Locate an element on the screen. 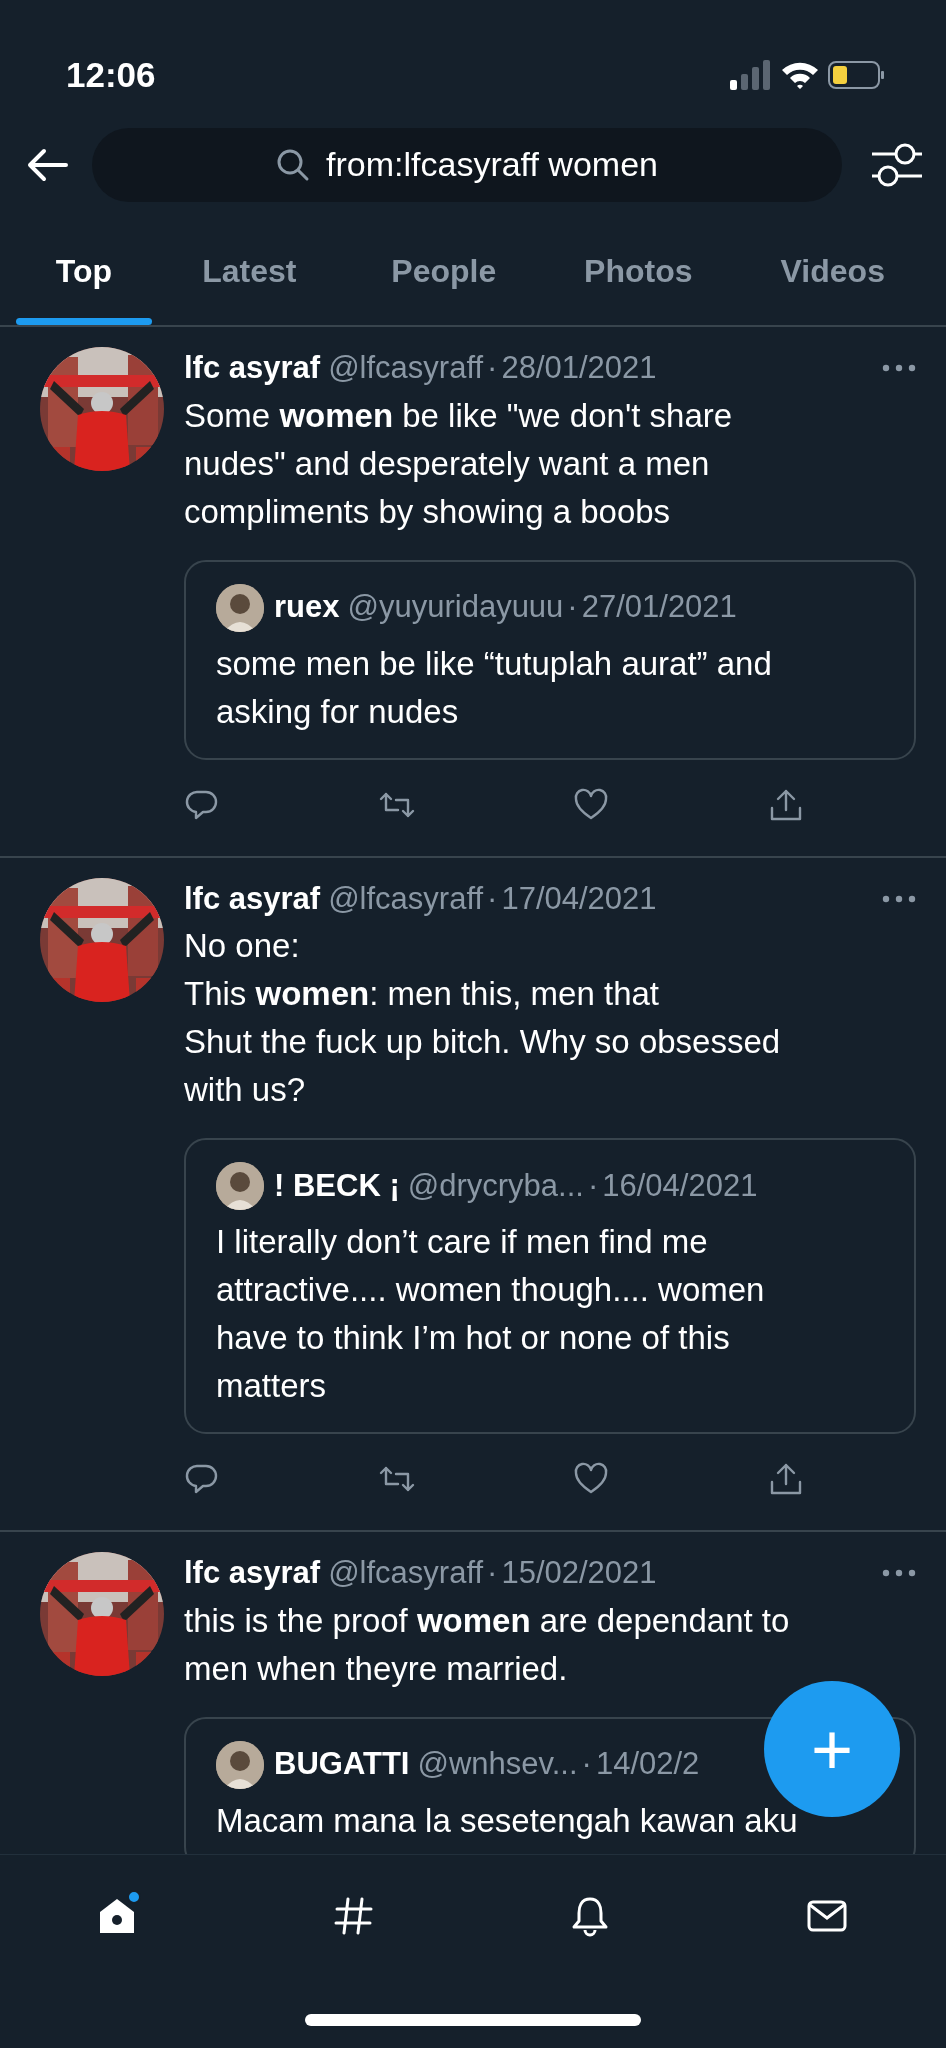  tweet-text: No one: is located at coordinates (242, 946).